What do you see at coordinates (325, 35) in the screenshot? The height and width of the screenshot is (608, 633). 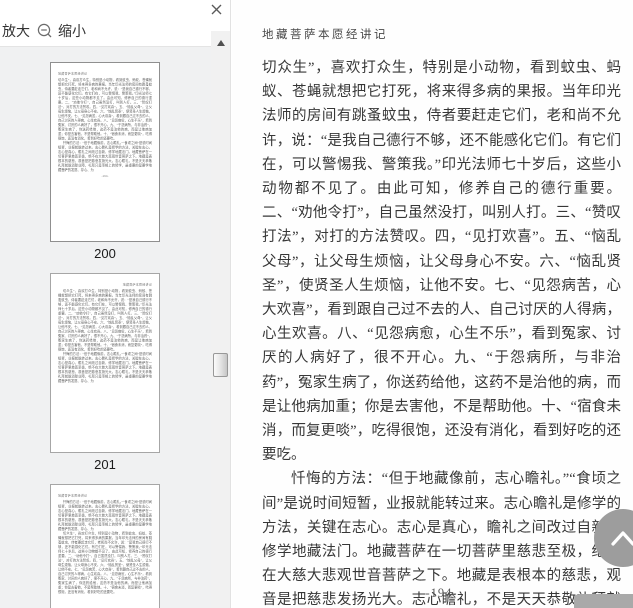 I see `running-head: 地藏菩萨本愿经讲记` at bounding box center [325, 35].